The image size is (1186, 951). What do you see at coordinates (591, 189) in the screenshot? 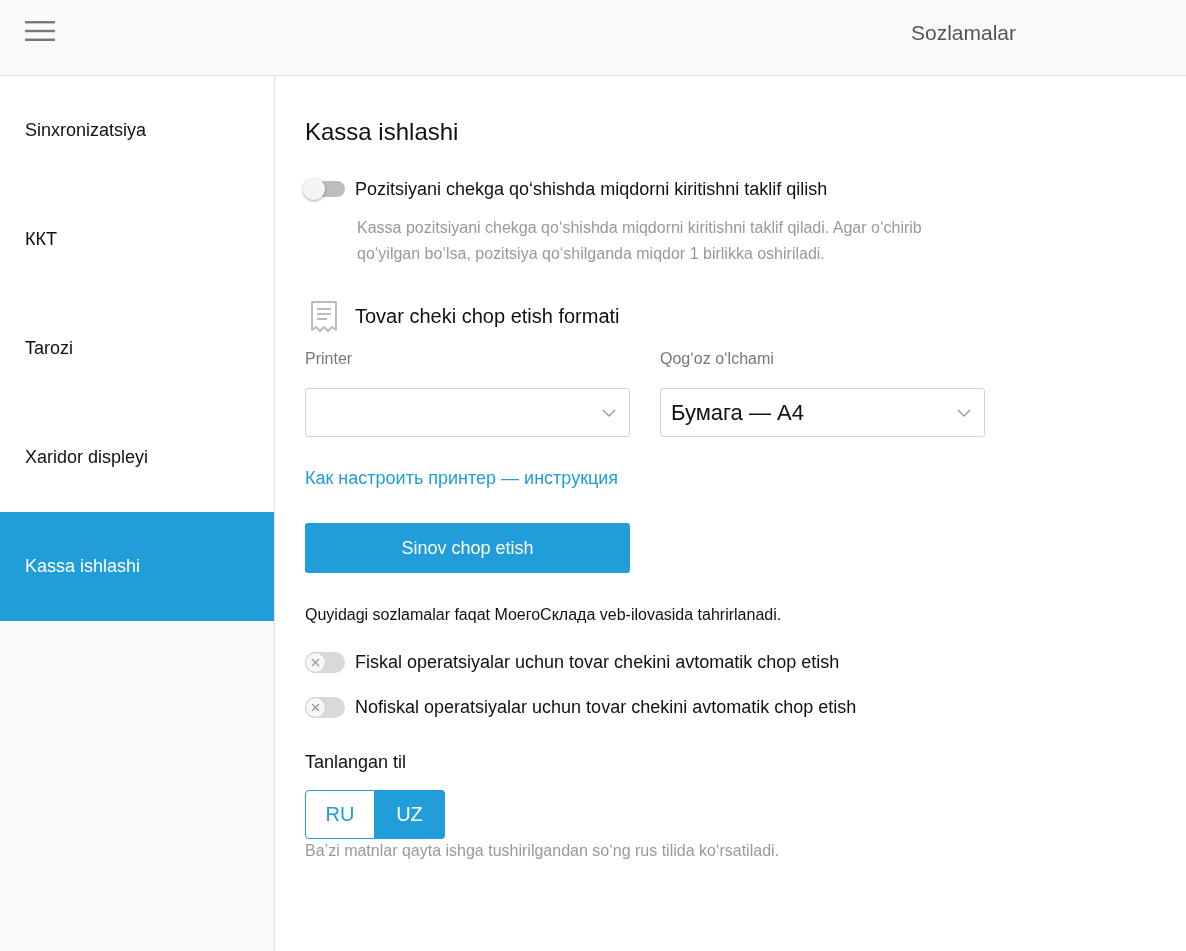
I see `toggle-label: Pozitsiyani chekga qo‘shishda miqdorni kiritishni taklif qilish` at bounding box center [591, 189].